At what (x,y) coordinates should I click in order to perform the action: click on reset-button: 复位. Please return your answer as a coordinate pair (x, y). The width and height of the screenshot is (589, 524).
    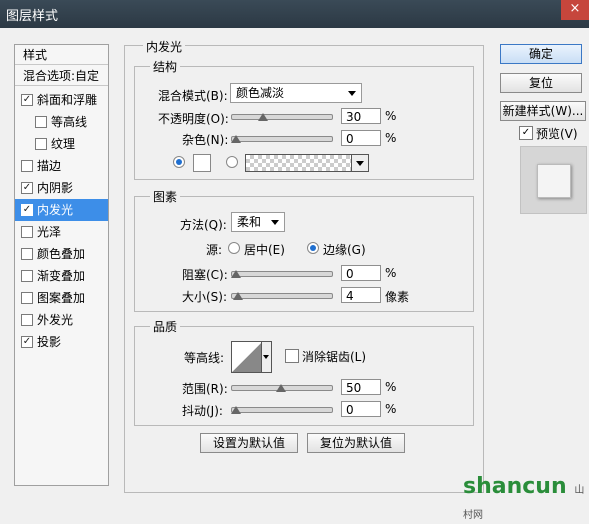
    Looking at the image, I should click on (541, 83).